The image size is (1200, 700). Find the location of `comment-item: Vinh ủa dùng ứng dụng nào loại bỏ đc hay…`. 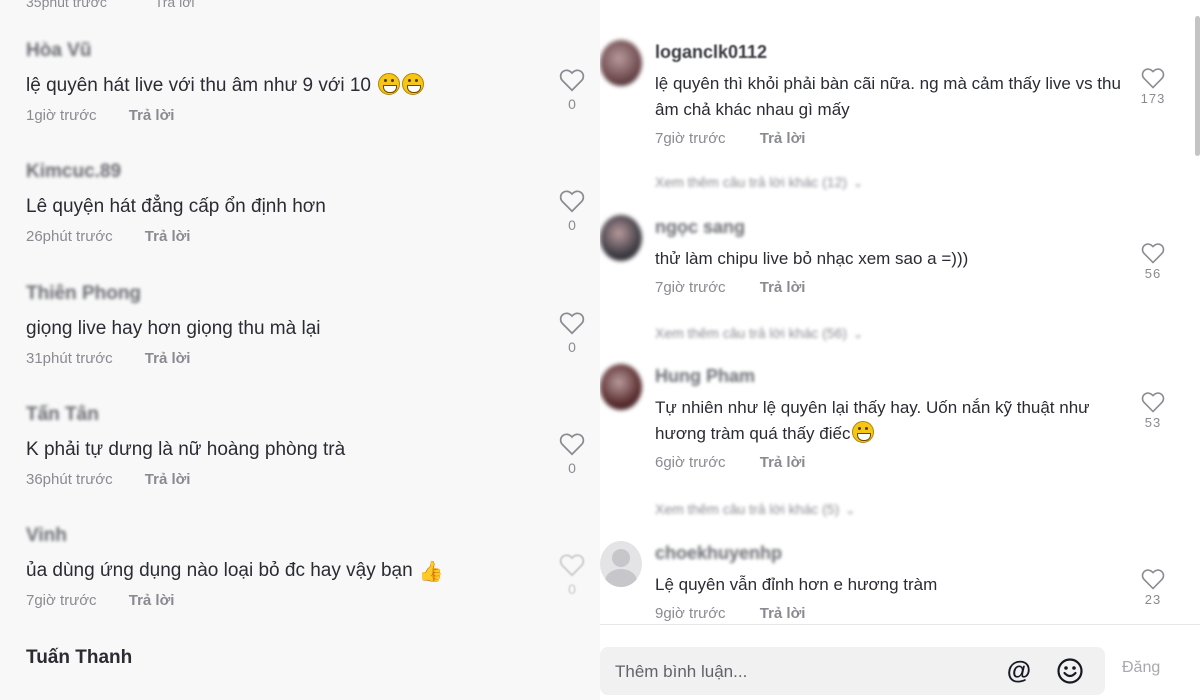

comment-item: Vinh ủa dùng ứng dụng nào loại bỏ đc hay… is located at coordinates (306, 567).